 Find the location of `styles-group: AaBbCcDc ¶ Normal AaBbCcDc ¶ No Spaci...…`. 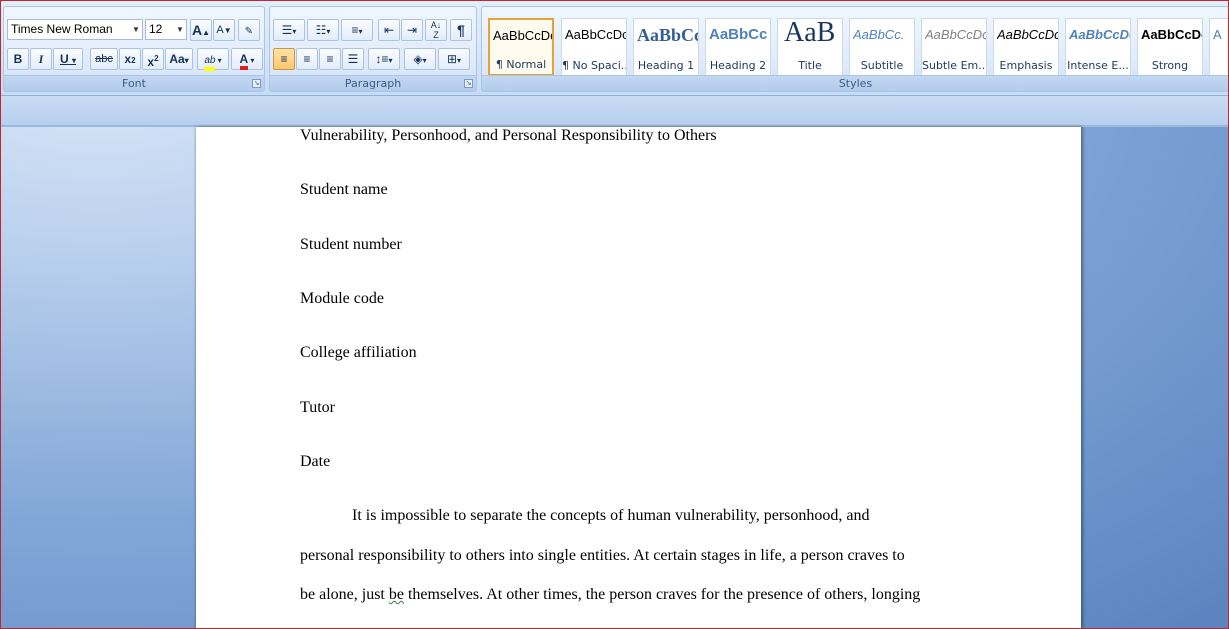

styles-group: AaBbCcDc ¶ Normal AaBbCcDc ¶ No Spaci...… is located at coordinates (855, 49).